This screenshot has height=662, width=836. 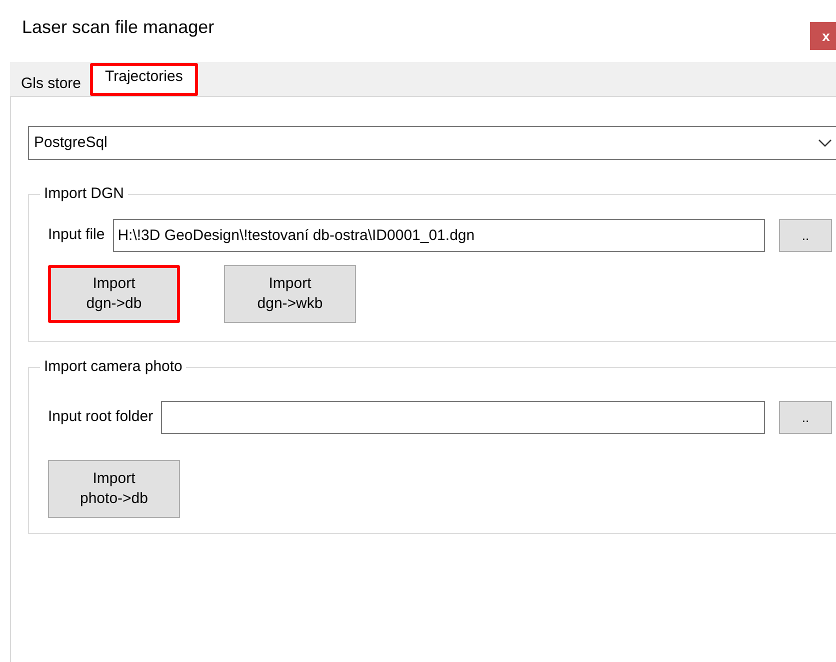 What do you see at coordinates (114, 294) in the screenshot?
I see `import-button: Import dgn->db` at bounding box center [114, 294].